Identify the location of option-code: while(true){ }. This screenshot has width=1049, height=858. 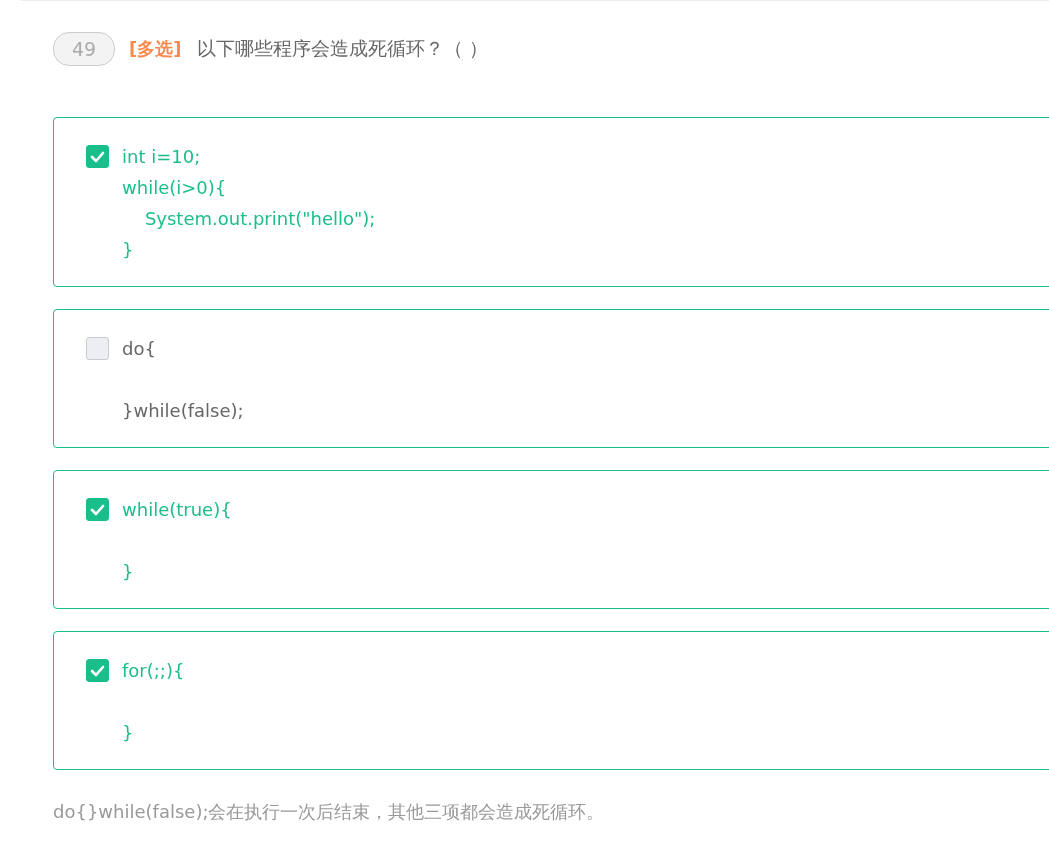
(177, 541).